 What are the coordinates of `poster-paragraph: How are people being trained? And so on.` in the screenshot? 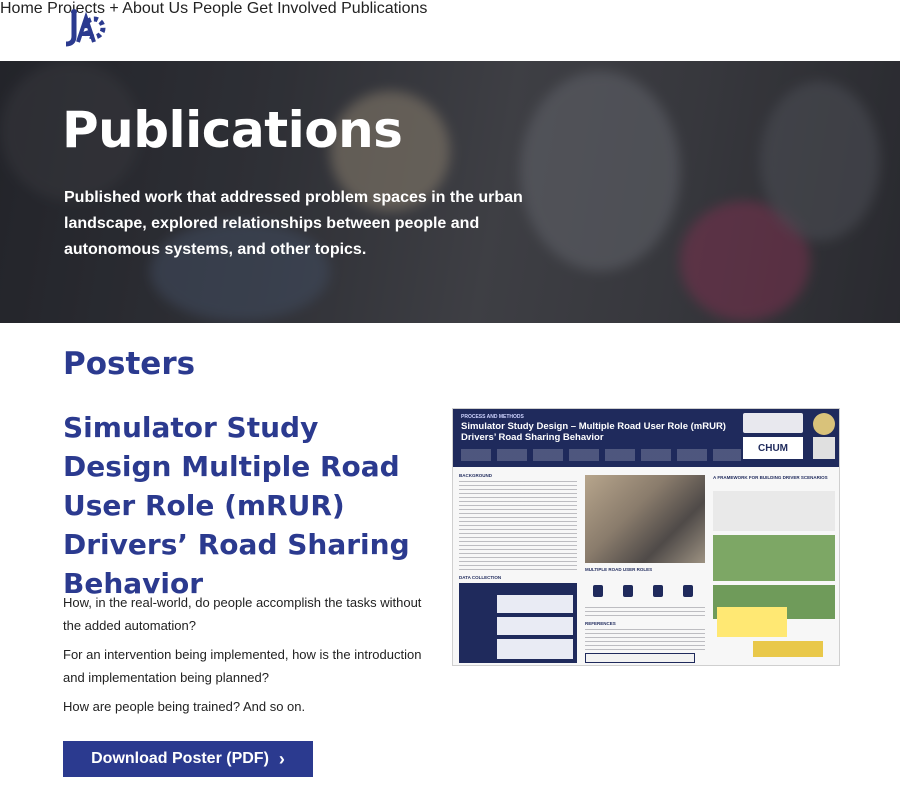 It's located at (184, 706).